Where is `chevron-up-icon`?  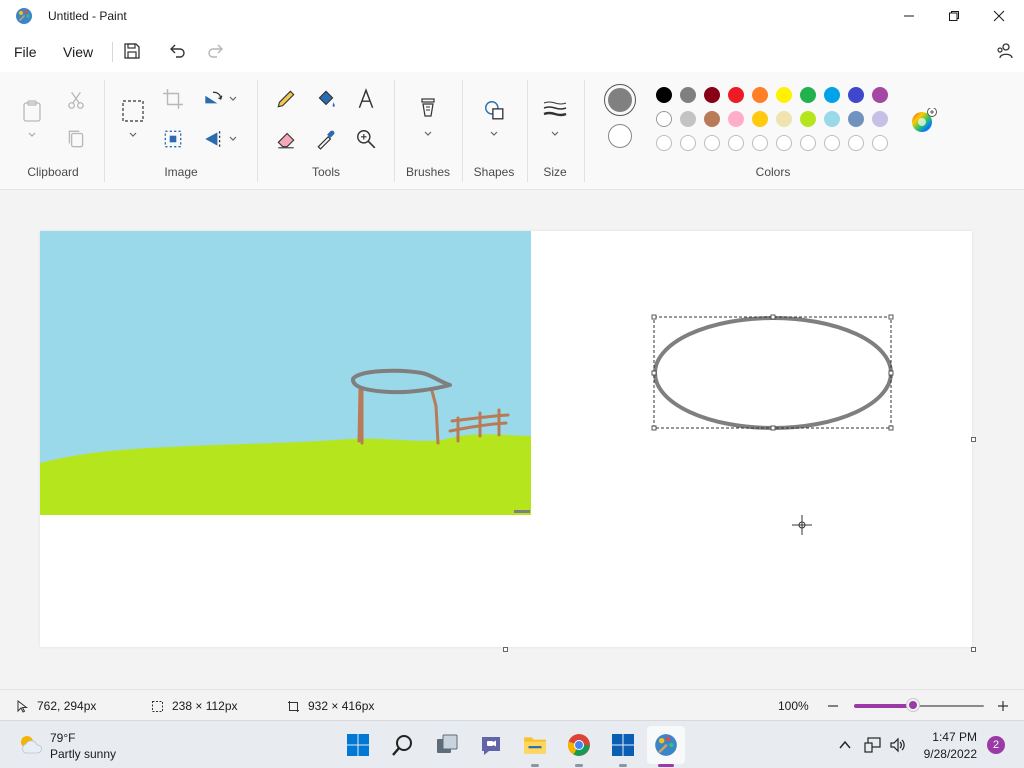
chevron-up-icon is located at coordinates (845, 745).